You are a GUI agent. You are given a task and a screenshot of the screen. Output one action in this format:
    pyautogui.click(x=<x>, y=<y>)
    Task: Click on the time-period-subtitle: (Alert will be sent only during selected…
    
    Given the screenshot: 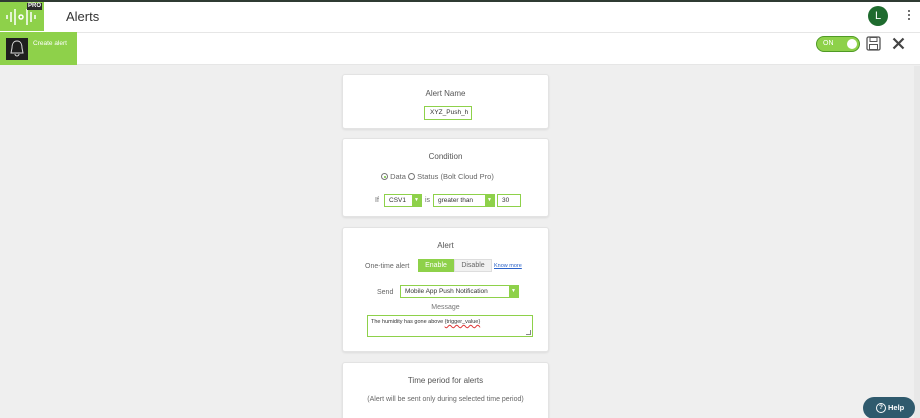 What is the action you would take?
    pyautogui.click(x=445, y=399)
    